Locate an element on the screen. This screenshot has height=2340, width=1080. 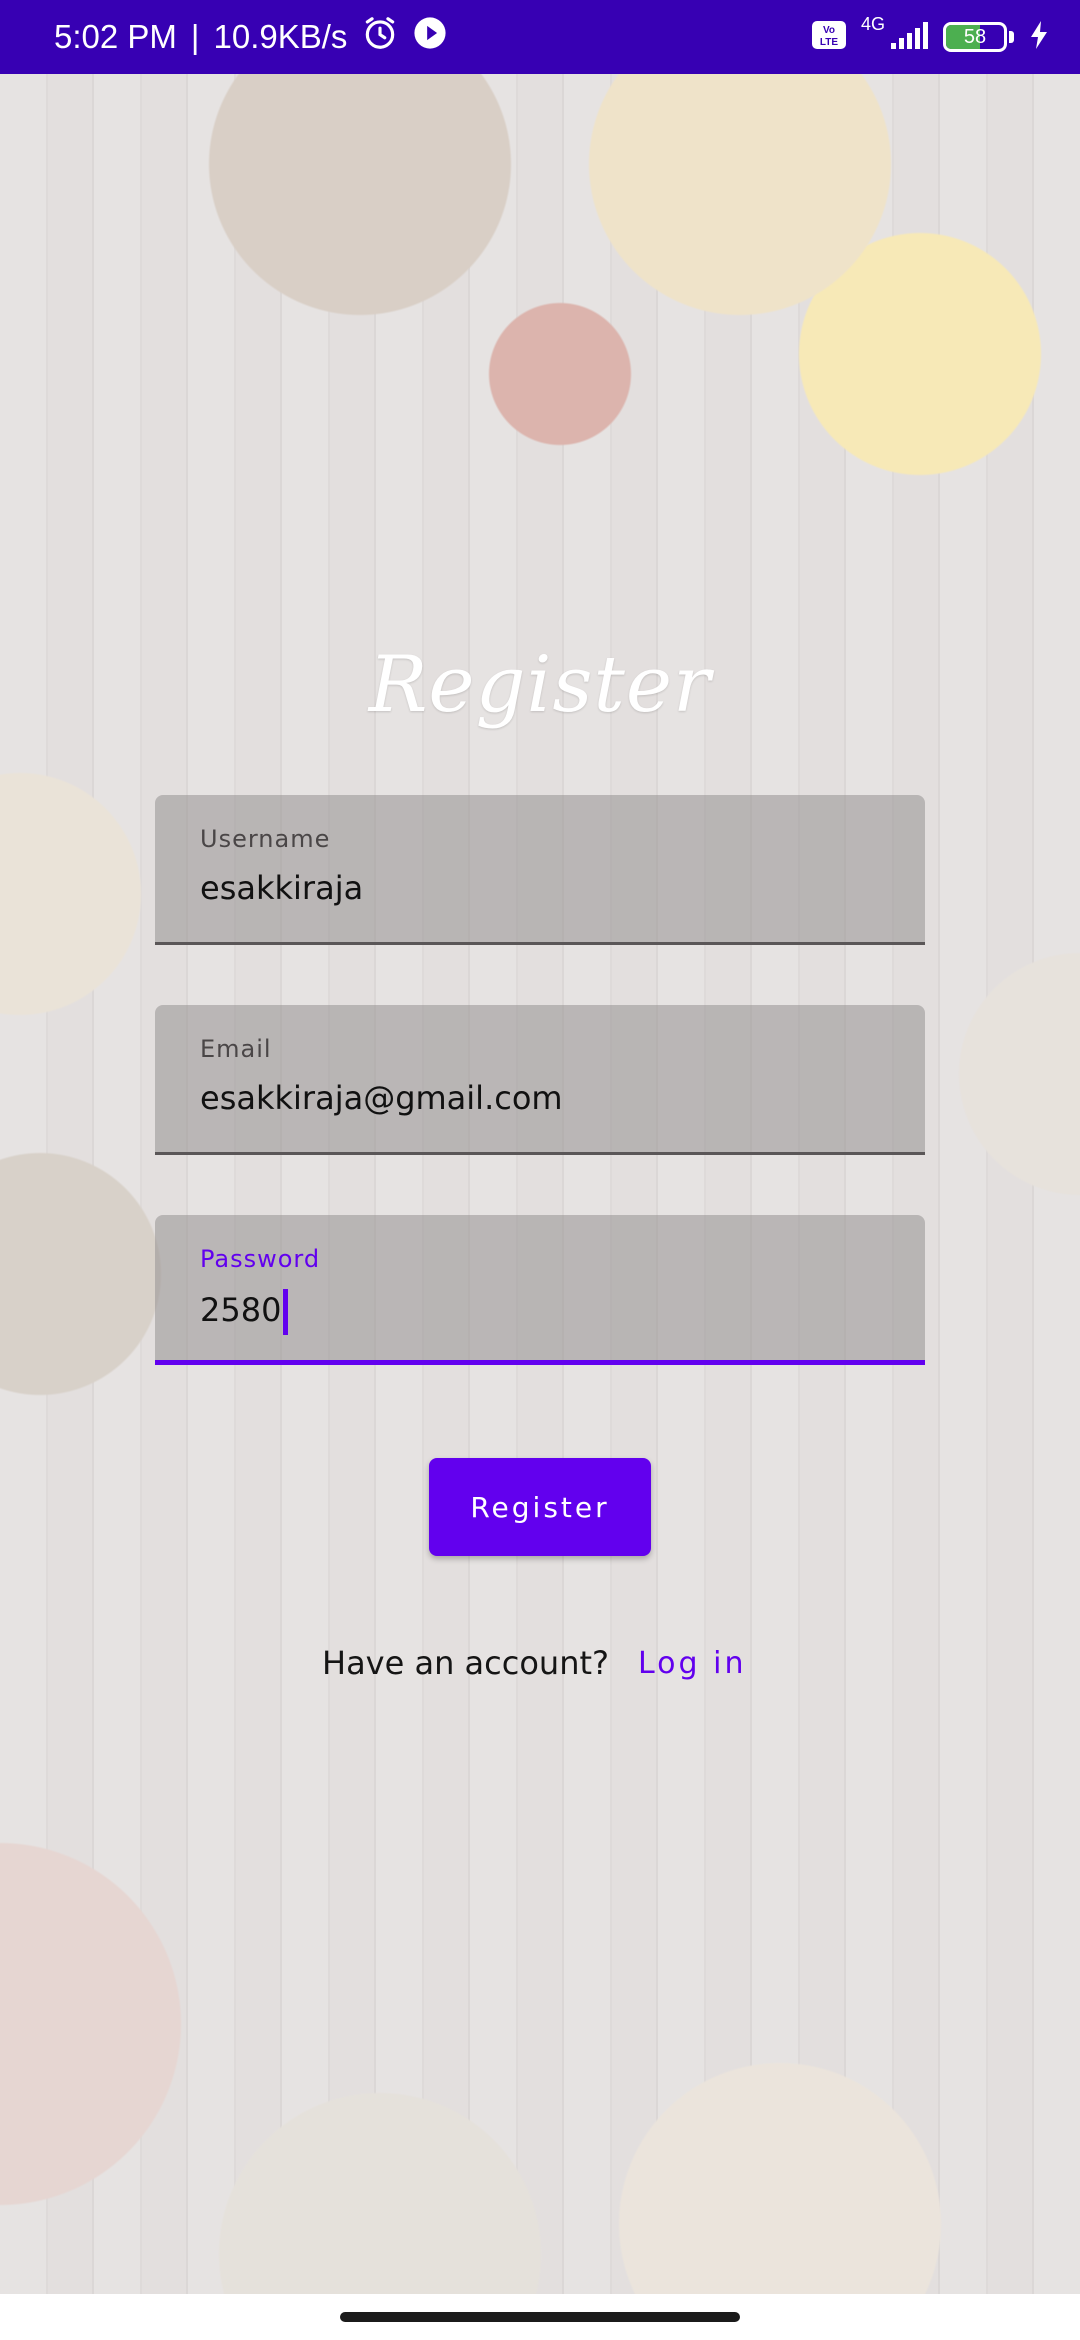
password-input: 2580 is located at coordinates (244, 1312).